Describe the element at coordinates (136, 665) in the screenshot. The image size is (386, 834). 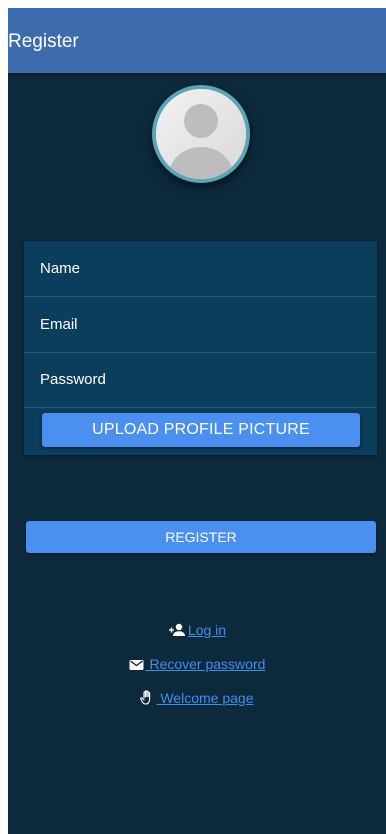
I see `envelope-icon` at that location.